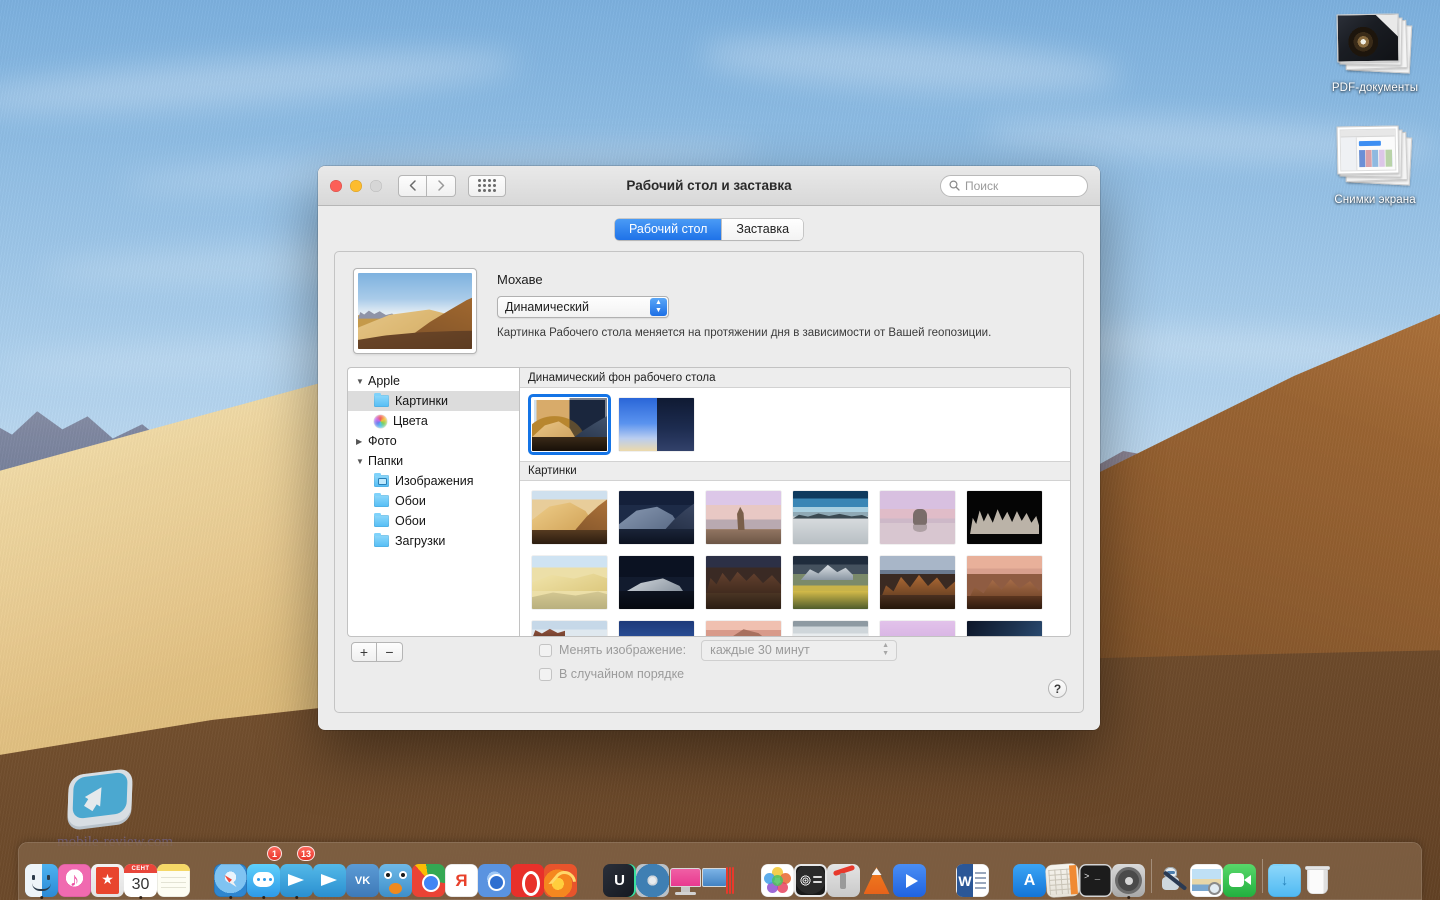  I want to click on back-button, so click(412, 185).